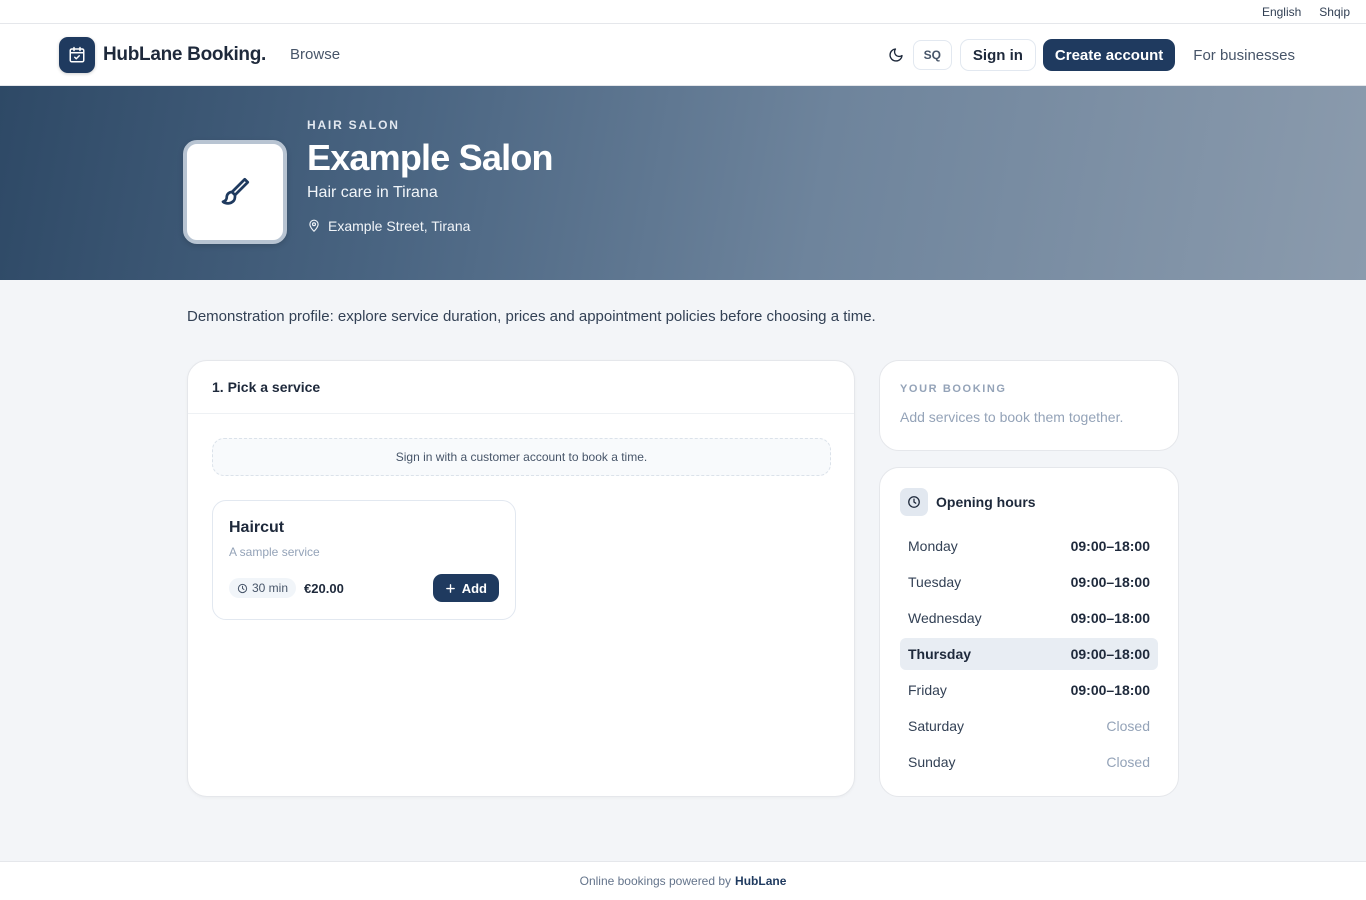 This screenshot has height=900, width=1366. Describe the element at coordinates (1244, 55) in the screenshot. I see `for-businesses-link: For businesses` at that location.